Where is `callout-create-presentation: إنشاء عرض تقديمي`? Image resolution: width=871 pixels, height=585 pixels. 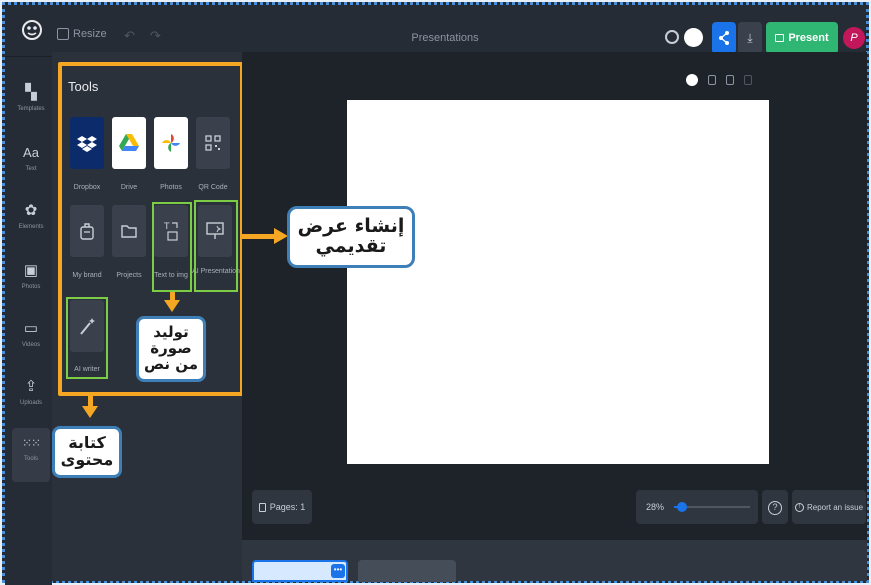
callout-create-presentation: إنشاء عرض تقديمي is located at coordinates (351, 237).